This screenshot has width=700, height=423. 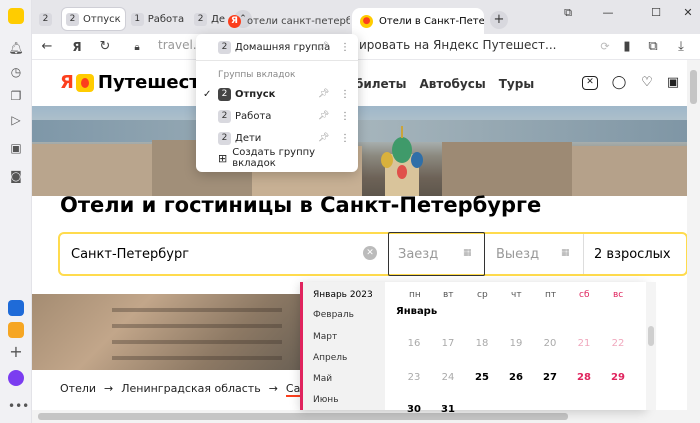 What do you see at coordinates (325, 337) in the screenshot?
I see `month-mar: Март` at bounding box center [325, 337].